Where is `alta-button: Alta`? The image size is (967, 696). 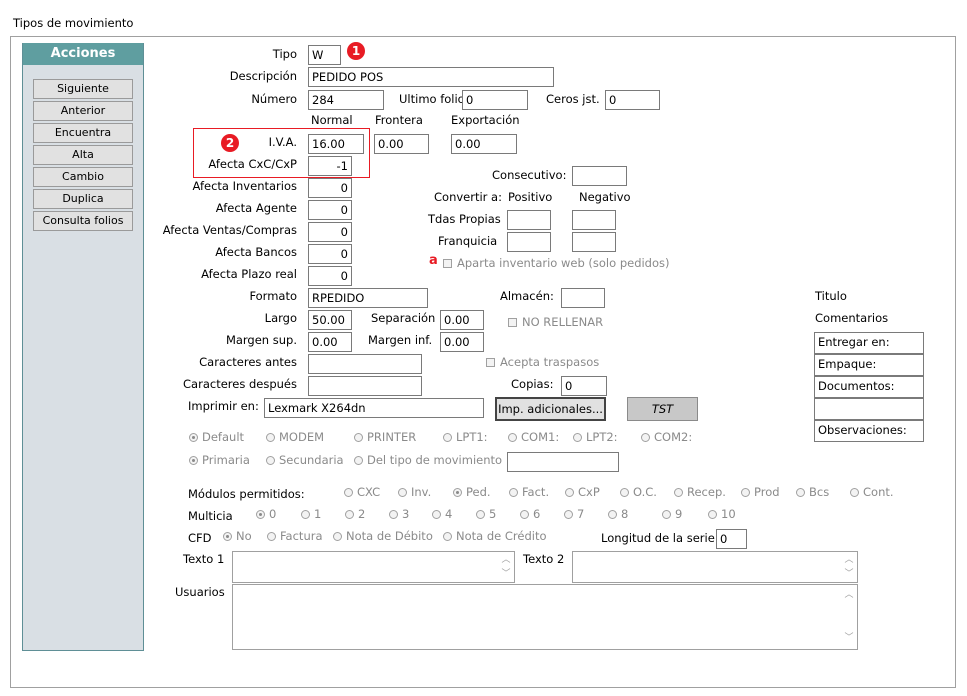
alta-button: Alta is located at coordinates (83, 155).